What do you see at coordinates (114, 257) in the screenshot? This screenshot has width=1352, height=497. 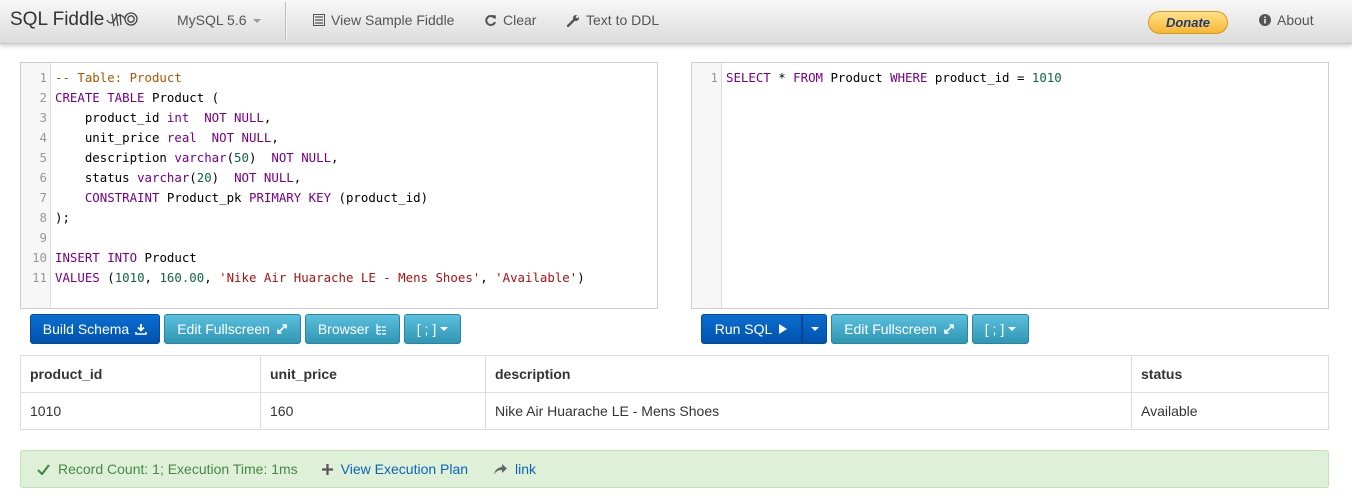 I see `code-line: 10 INSERT INTO Product` at bounding box center [114, 257].